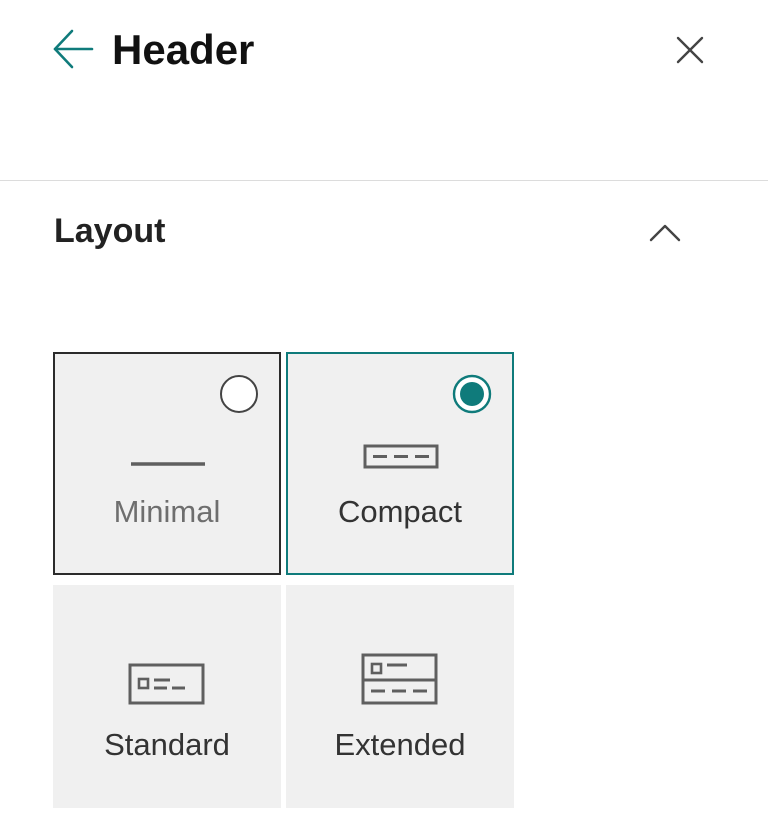 The image size is (768, 821). What do you see at coordinates (239, 394) in the screenshot?
I see `radio-unselected` at bounding box center [239, 394].